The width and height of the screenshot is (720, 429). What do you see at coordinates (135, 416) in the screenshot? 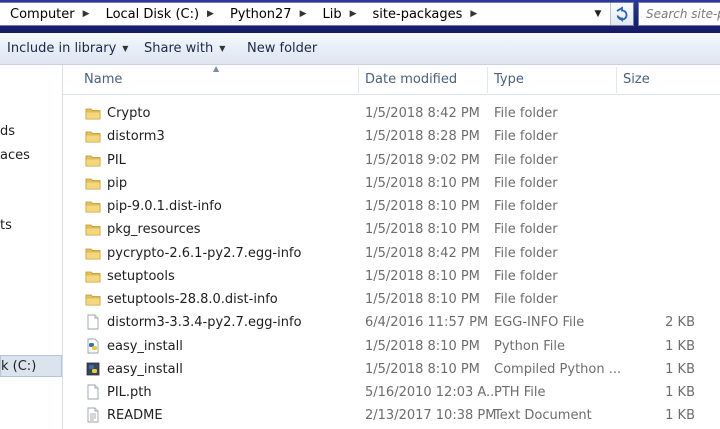
I see `file-name: README` at bounding box center [135, 416].